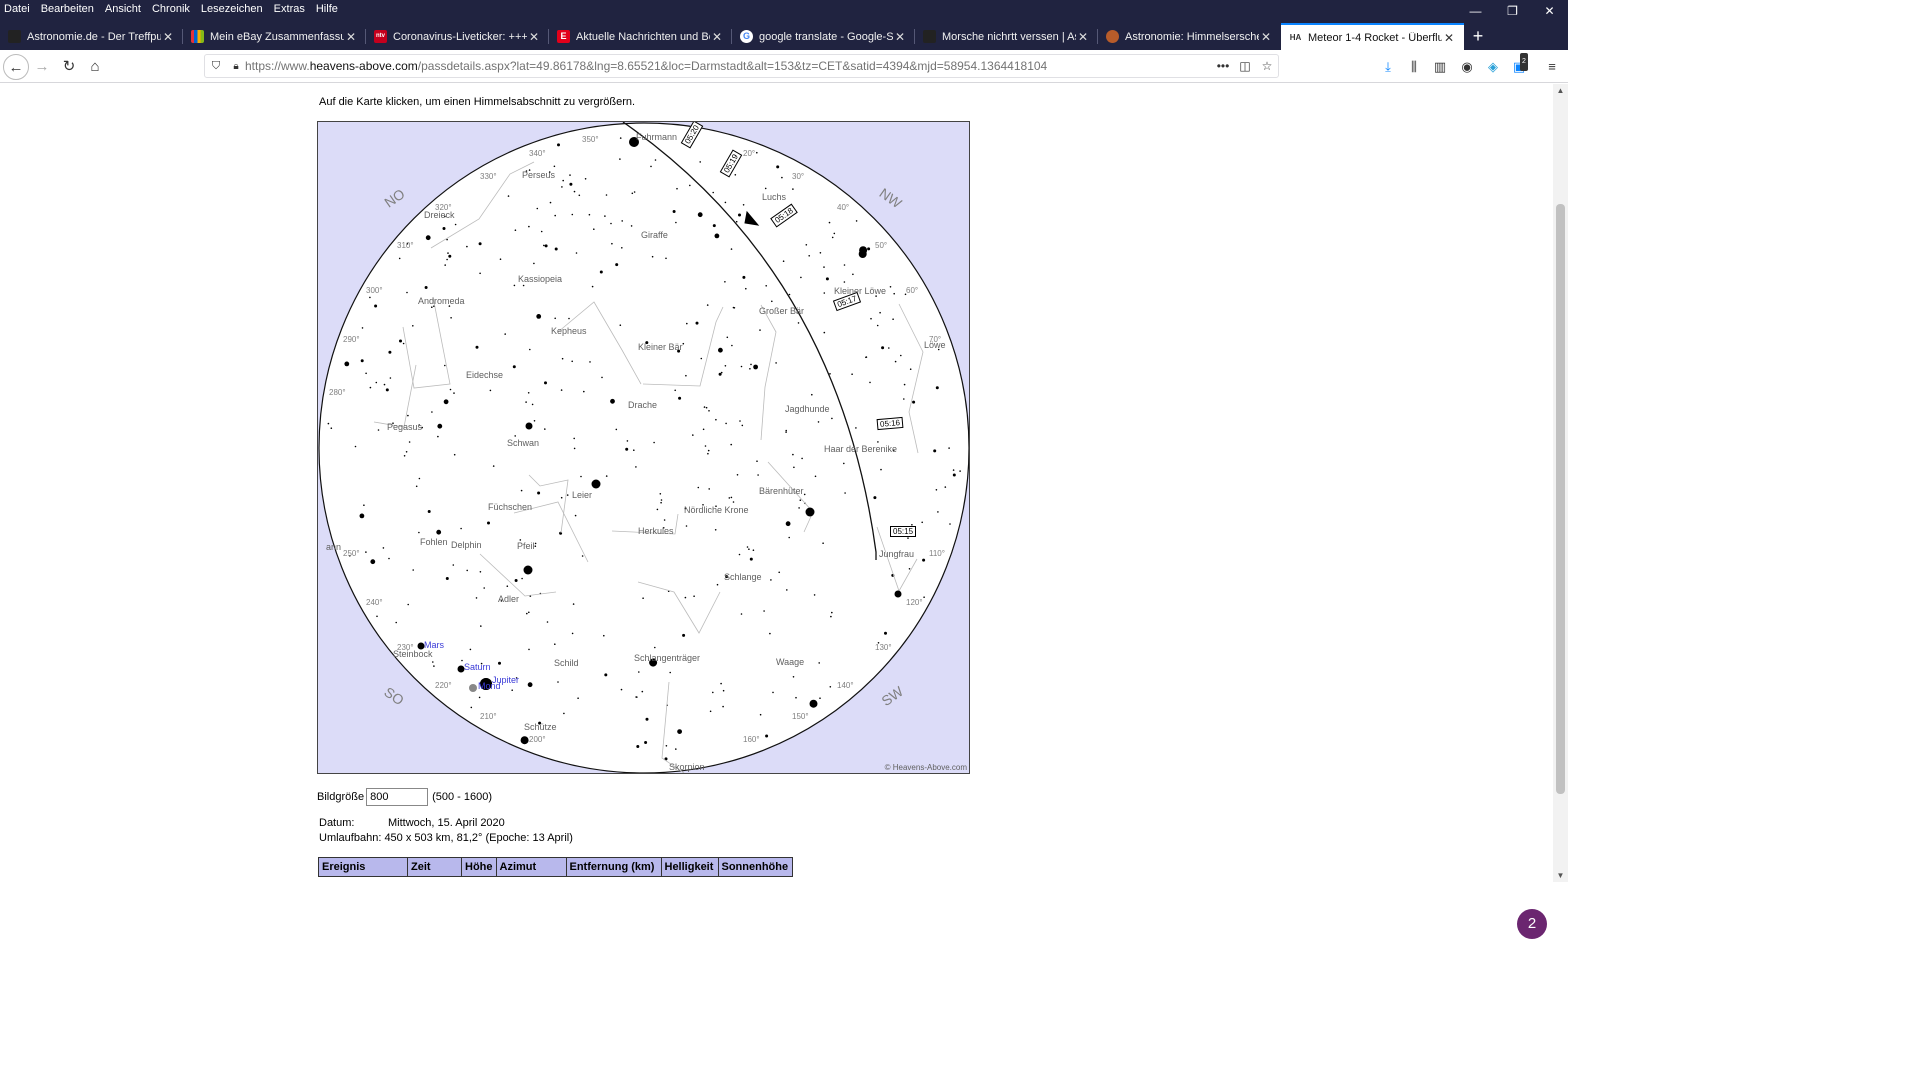 This screenshot has width=1920, height=1080. What do you see at coordinates (1267, 66) in the screenshot?
I see `bookmark-star-icon: ☆` at bounding box center [1267, 66].